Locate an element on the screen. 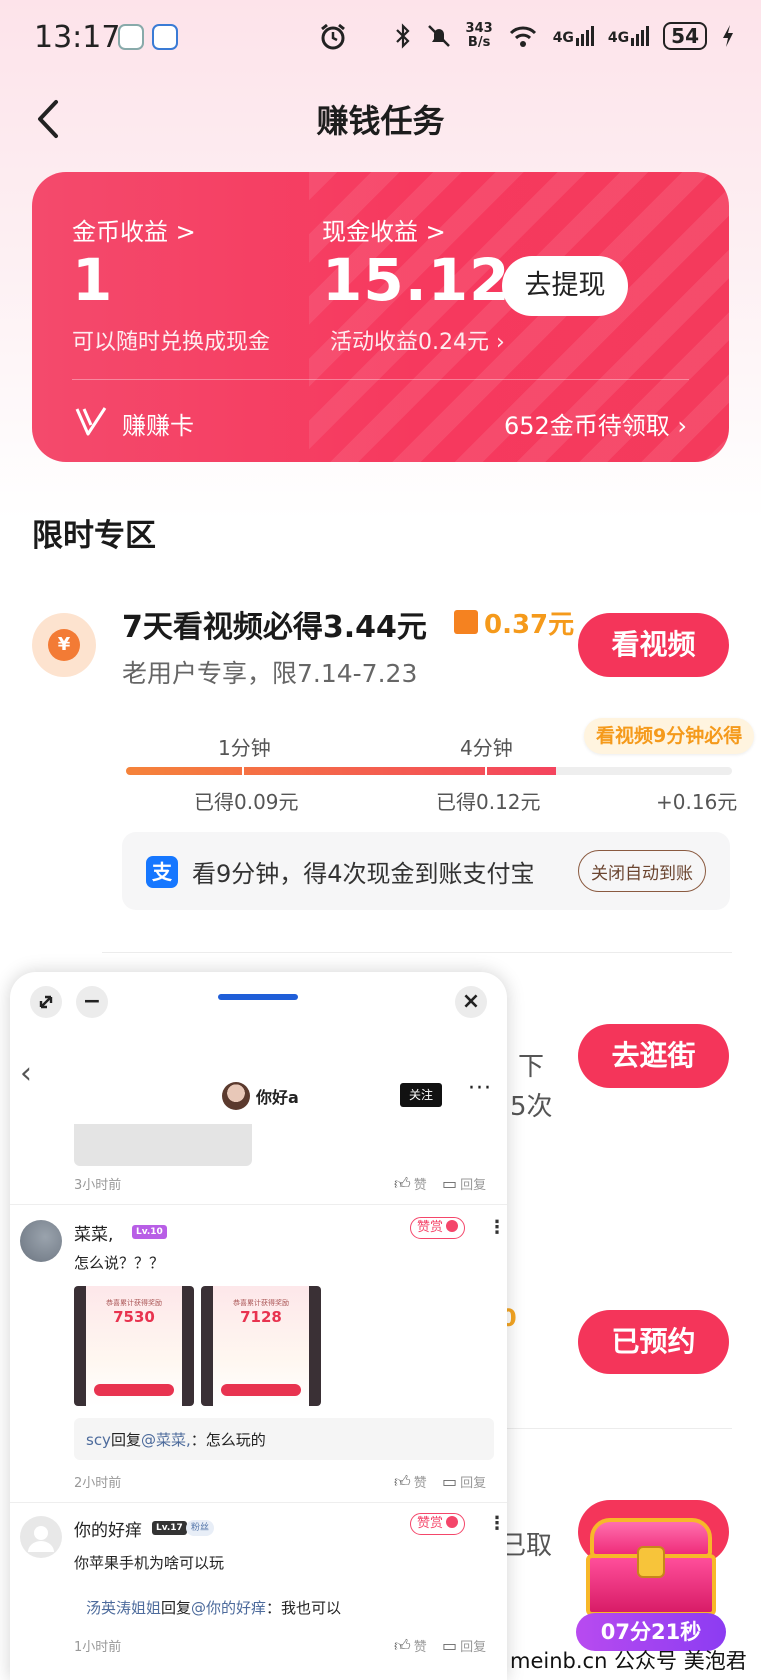  comment-image: 恭喜累计获得奖励 7128 is located at coordinates (261, 1346).